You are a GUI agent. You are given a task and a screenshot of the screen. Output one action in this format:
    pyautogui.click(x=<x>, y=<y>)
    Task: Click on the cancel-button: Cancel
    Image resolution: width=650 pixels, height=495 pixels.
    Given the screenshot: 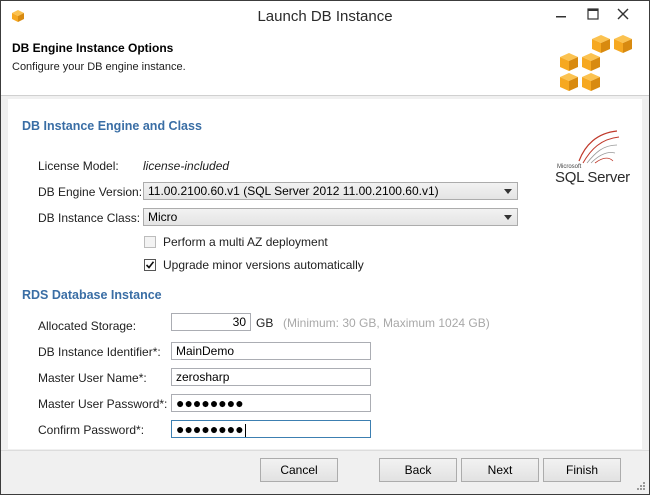 What is the action you would take?
    pyautogui.click(x=299, y=470)
    